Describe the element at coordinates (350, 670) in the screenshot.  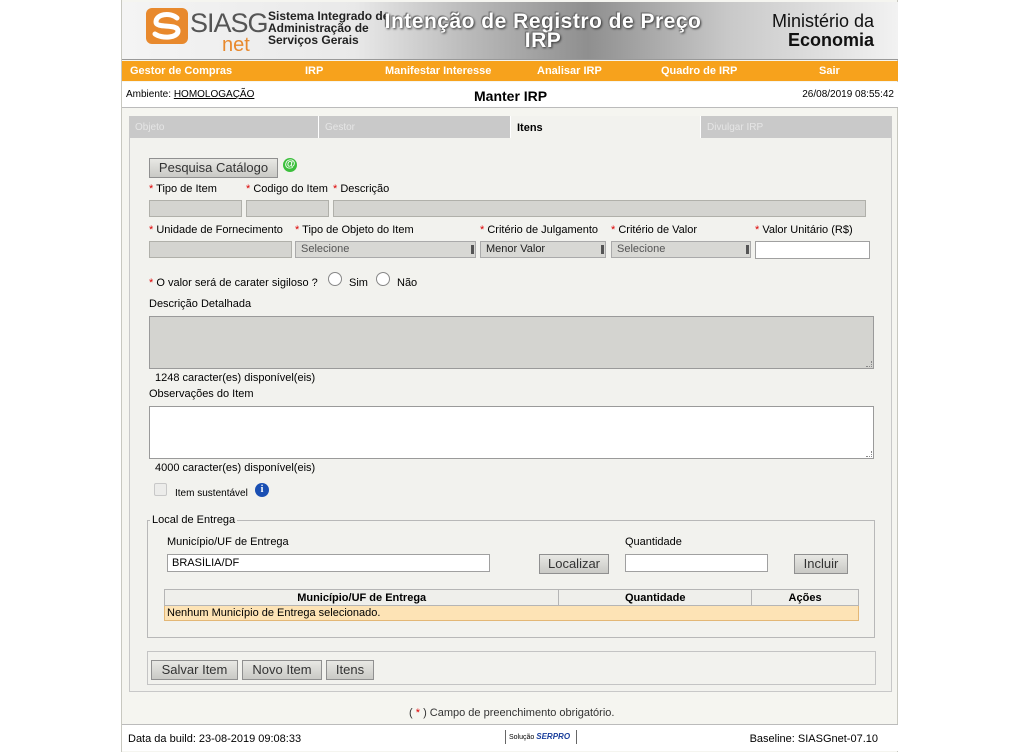
I see `items-button: Itens` at that location.